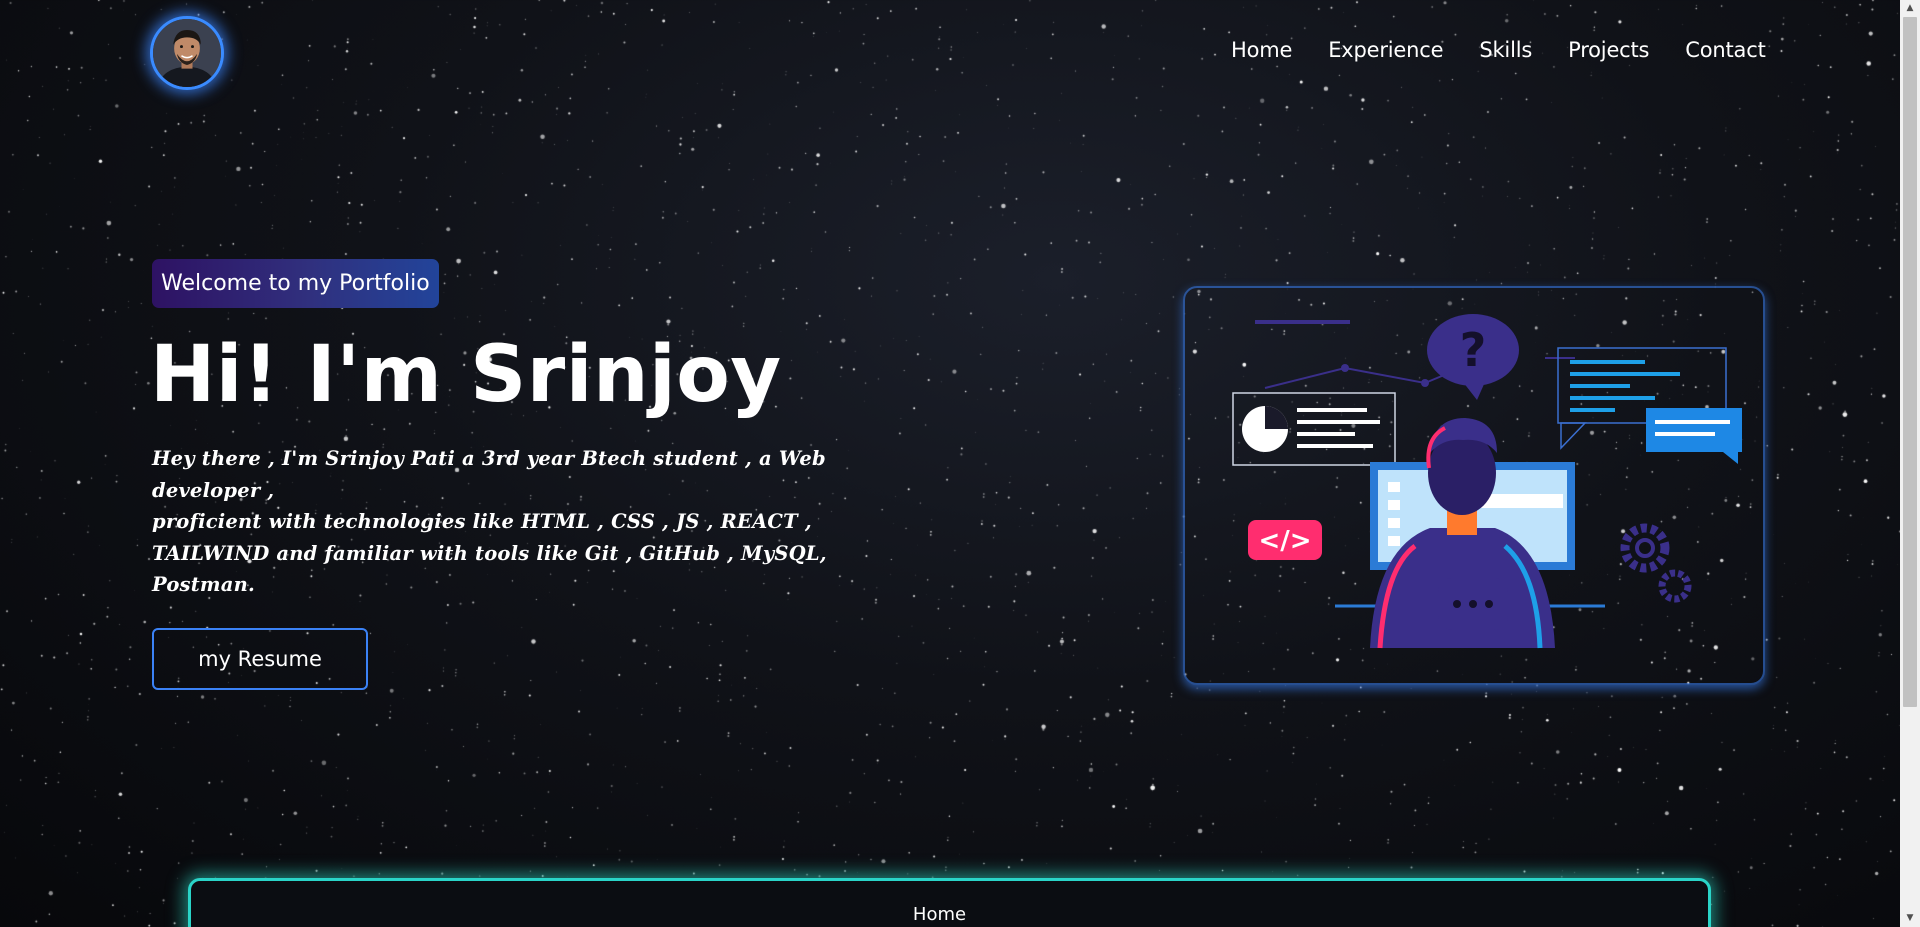 The image size is (1920, 927). What do you see at coordinates (1725, 50) in the screenshot?
I see `nav-contact: Contact` at bounding box center [1725, 50].